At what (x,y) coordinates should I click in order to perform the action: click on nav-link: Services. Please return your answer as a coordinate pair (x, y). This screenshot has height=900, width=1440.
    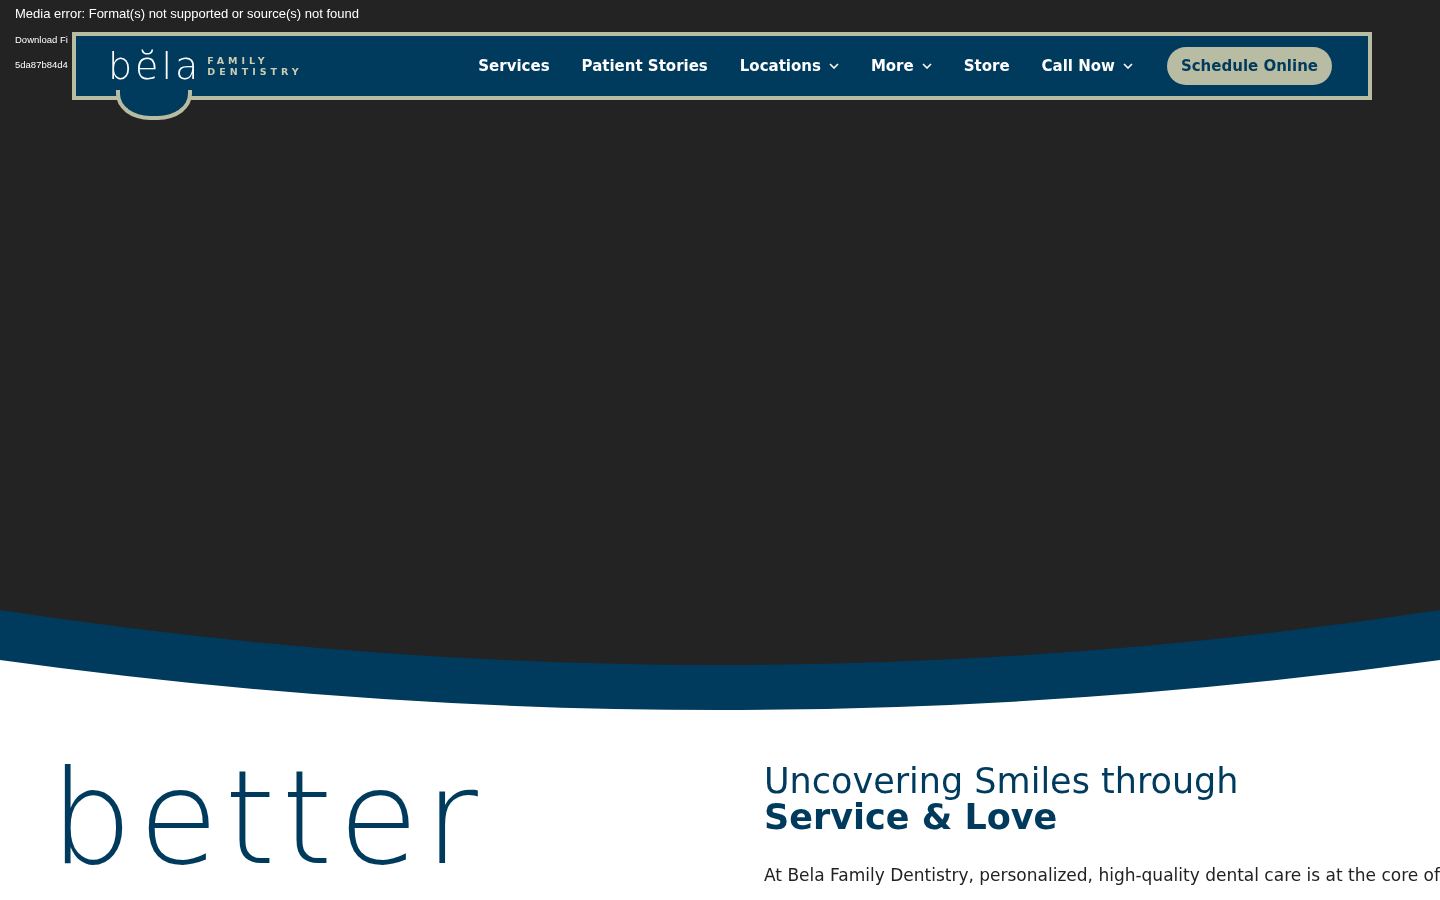
    Looking at the image, I should click on (514, 66).